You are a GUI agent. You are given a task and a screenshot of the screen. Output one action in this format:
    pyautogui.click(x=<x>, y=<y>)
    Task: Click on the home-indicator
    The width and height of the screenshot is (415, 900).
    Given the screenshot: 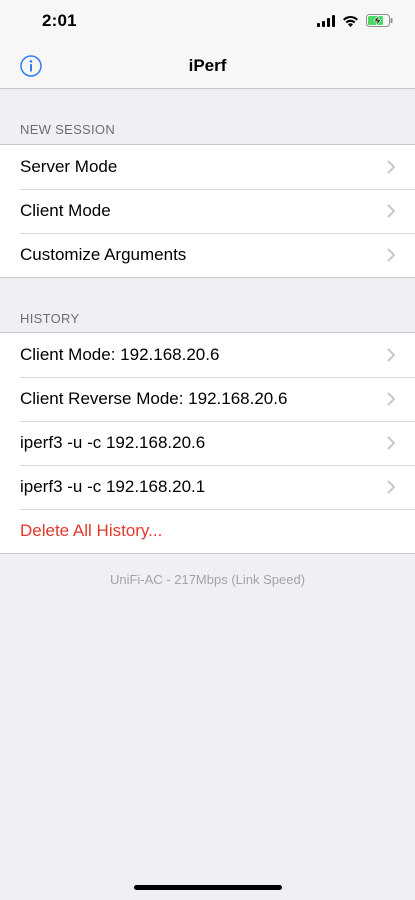 What is the action you would take?
    pyautogui.click(x=208, y=887)
    